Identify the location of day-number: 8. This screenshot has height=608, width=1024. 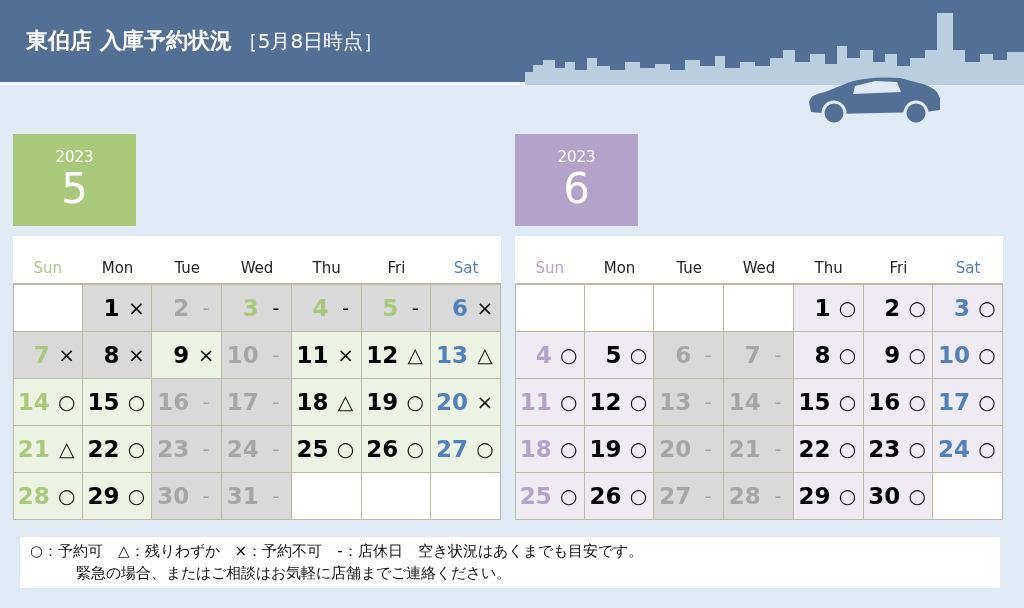
(112, 355).